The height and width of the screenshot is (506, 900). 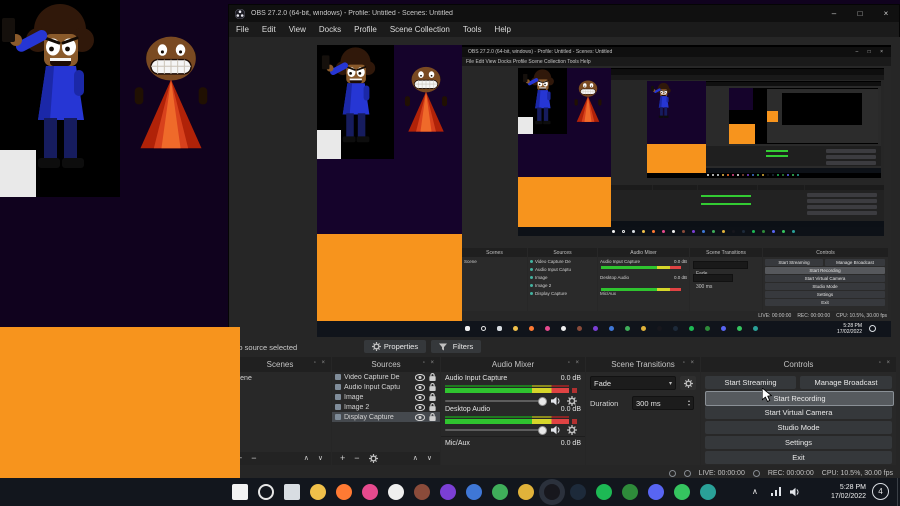 What do you see at coordinates (448, 492) in the screenshot?
I see `game-purple-icon` at bounding box center [448, 492].